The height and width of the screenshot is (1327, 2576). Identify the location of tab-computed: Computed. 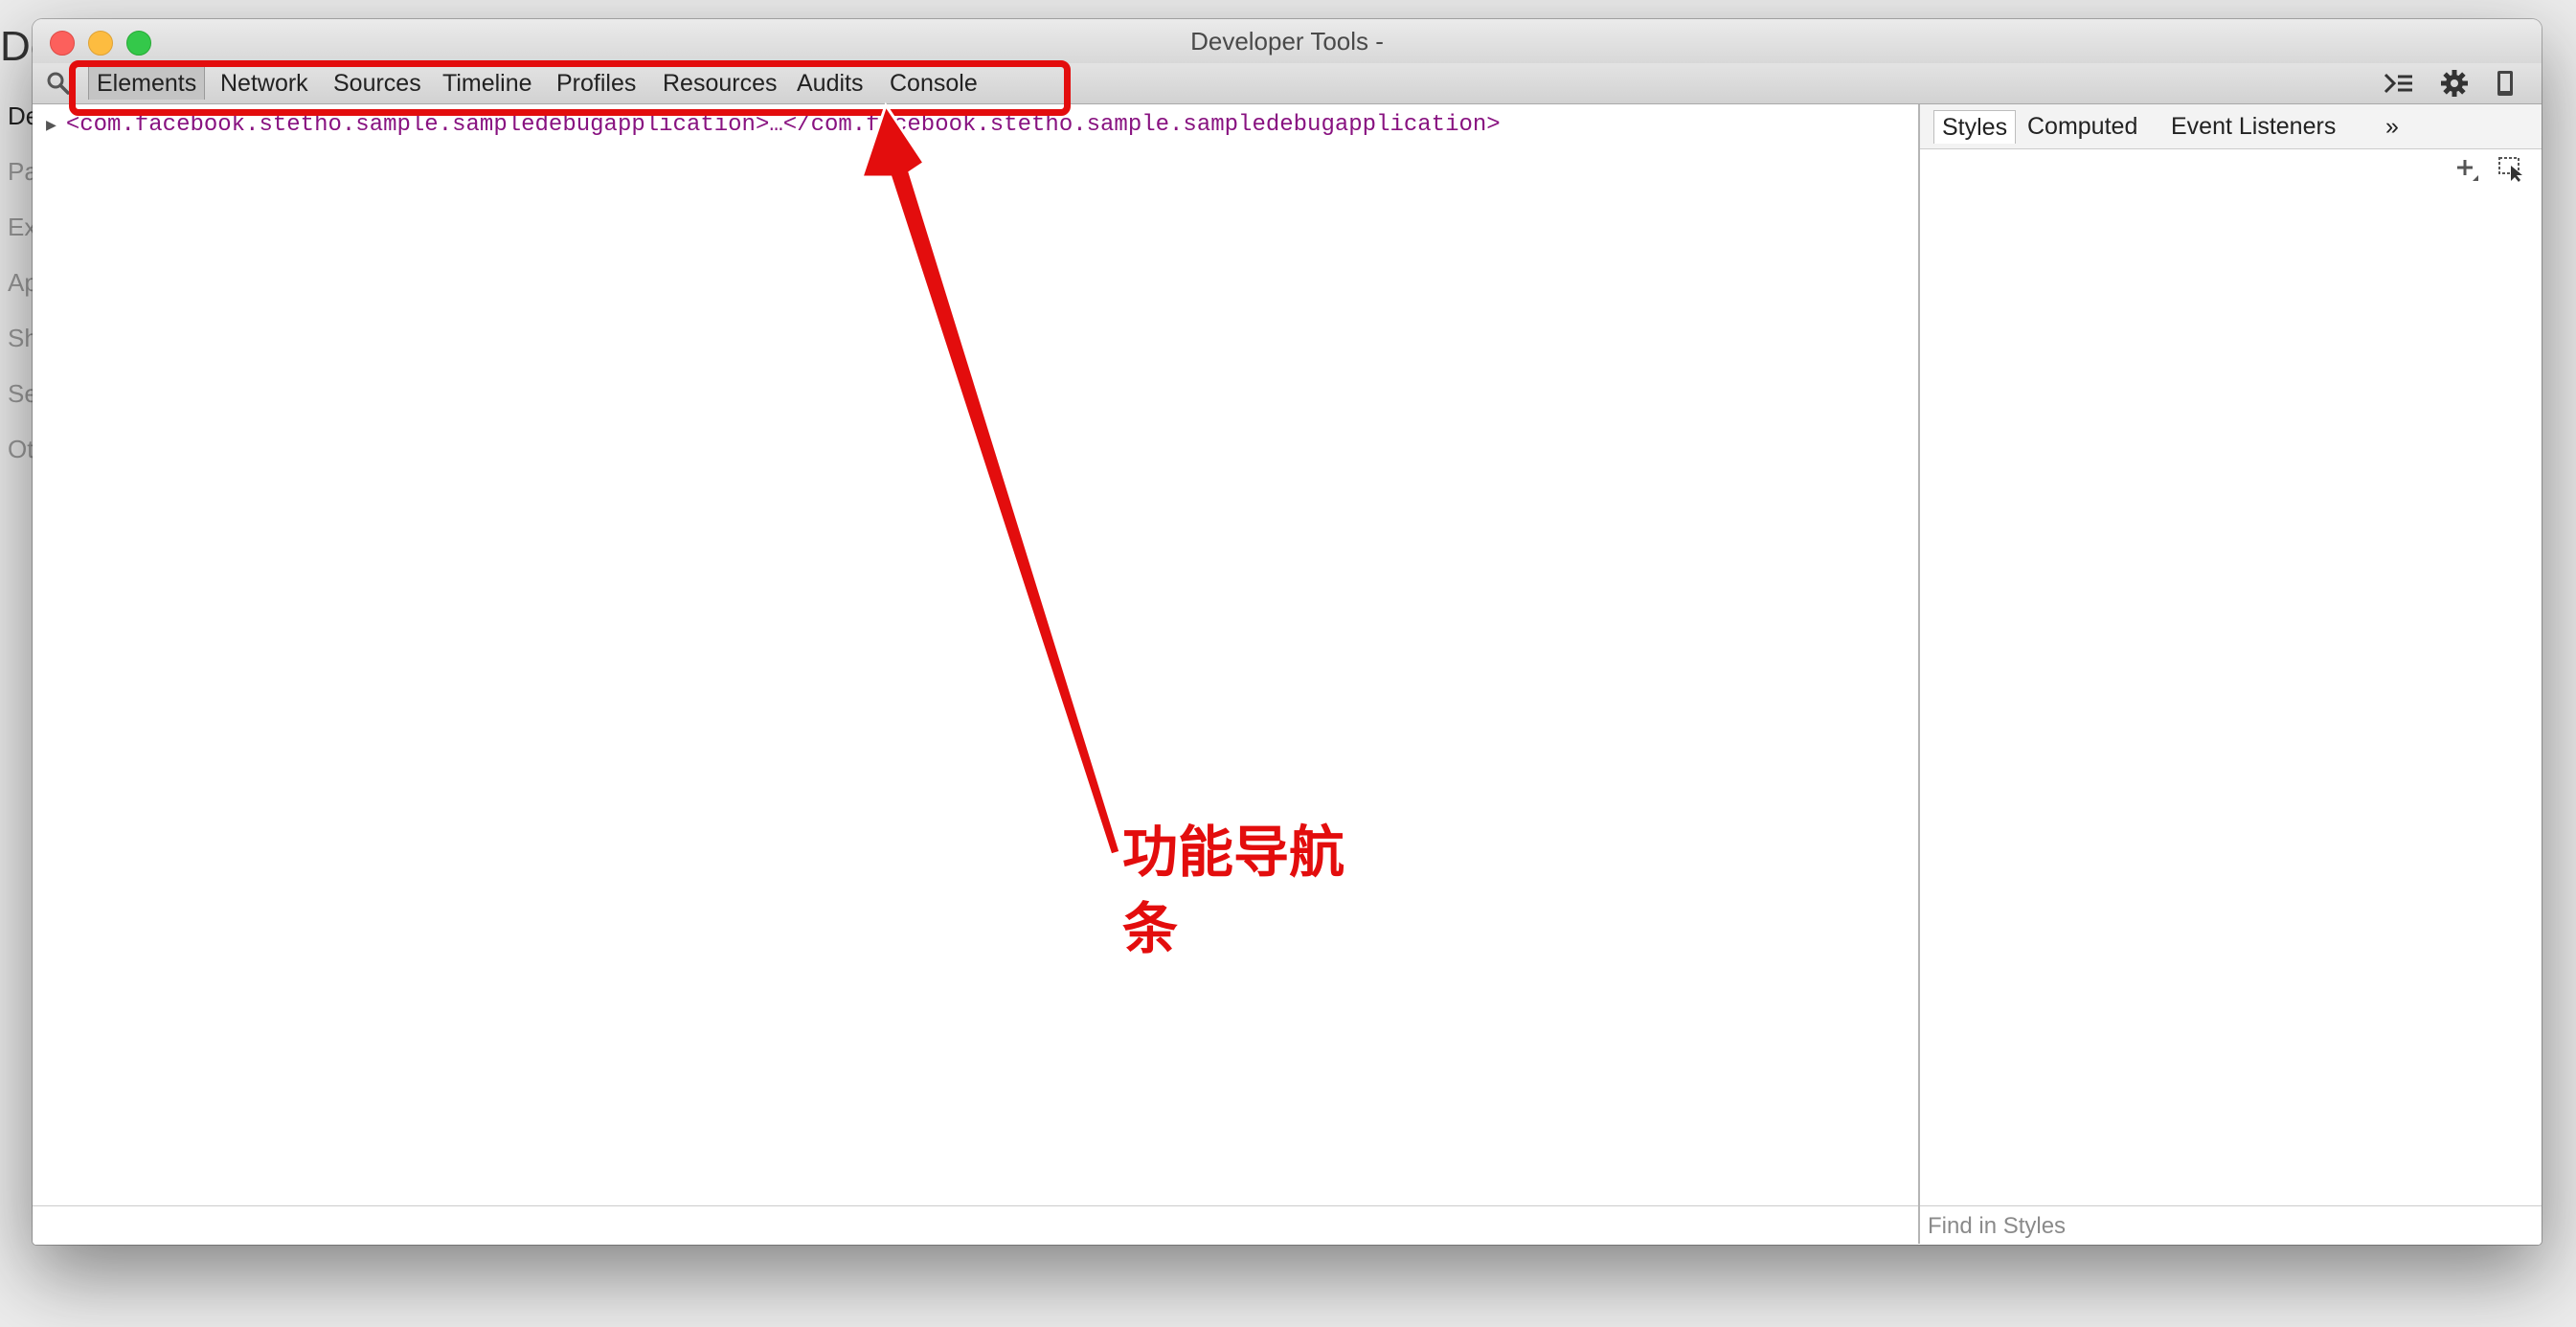
(2082, 127).